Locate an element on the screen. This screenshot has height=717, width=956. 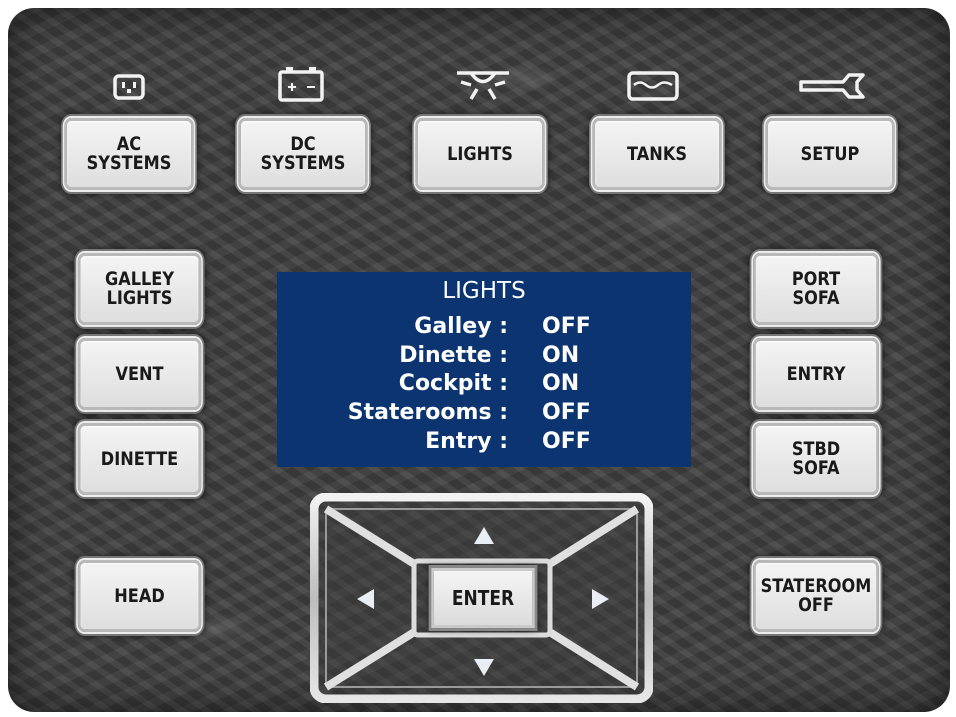
nav-button-setup: SETUP is located at coordinates (830, 154).